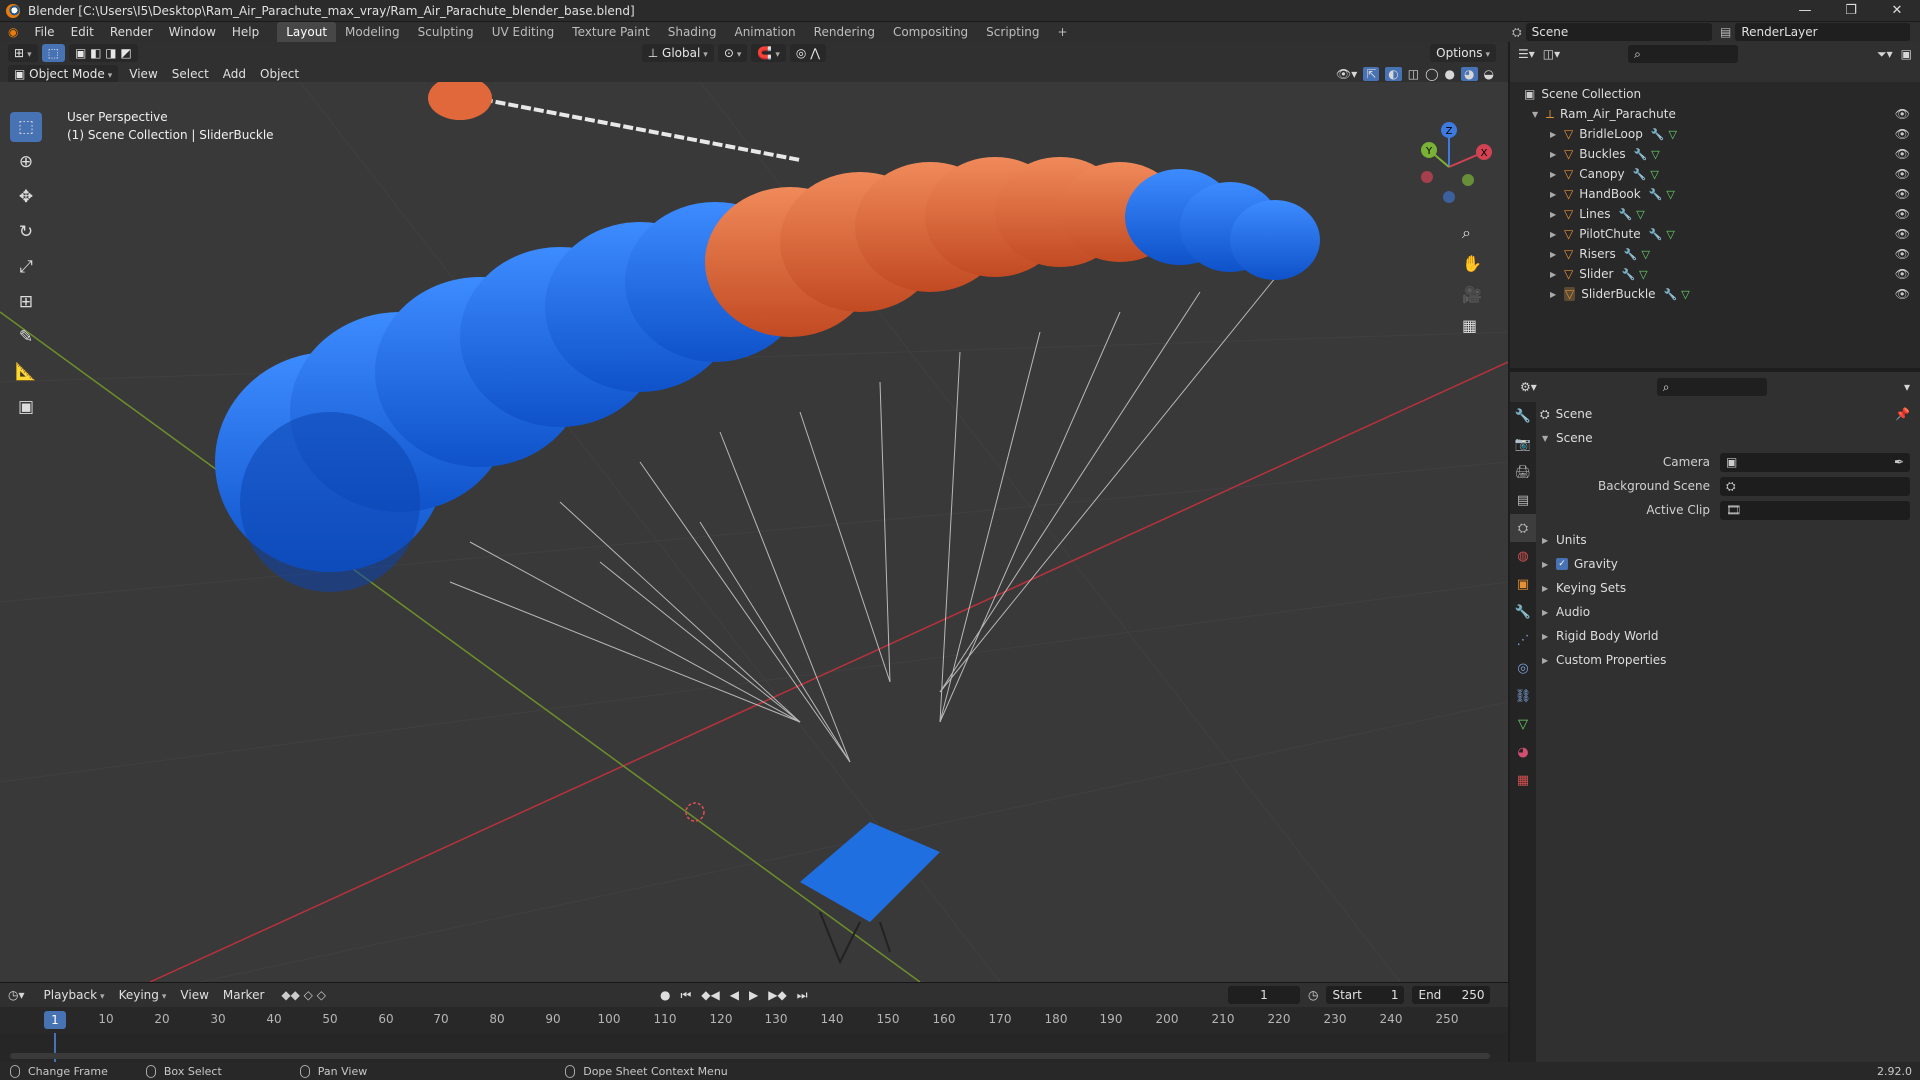 The image size is (1920, 1080). Describe the element at coordinates (26, 232) in the screenshot. I see `rotate-tool-icon: ↻` at that location.